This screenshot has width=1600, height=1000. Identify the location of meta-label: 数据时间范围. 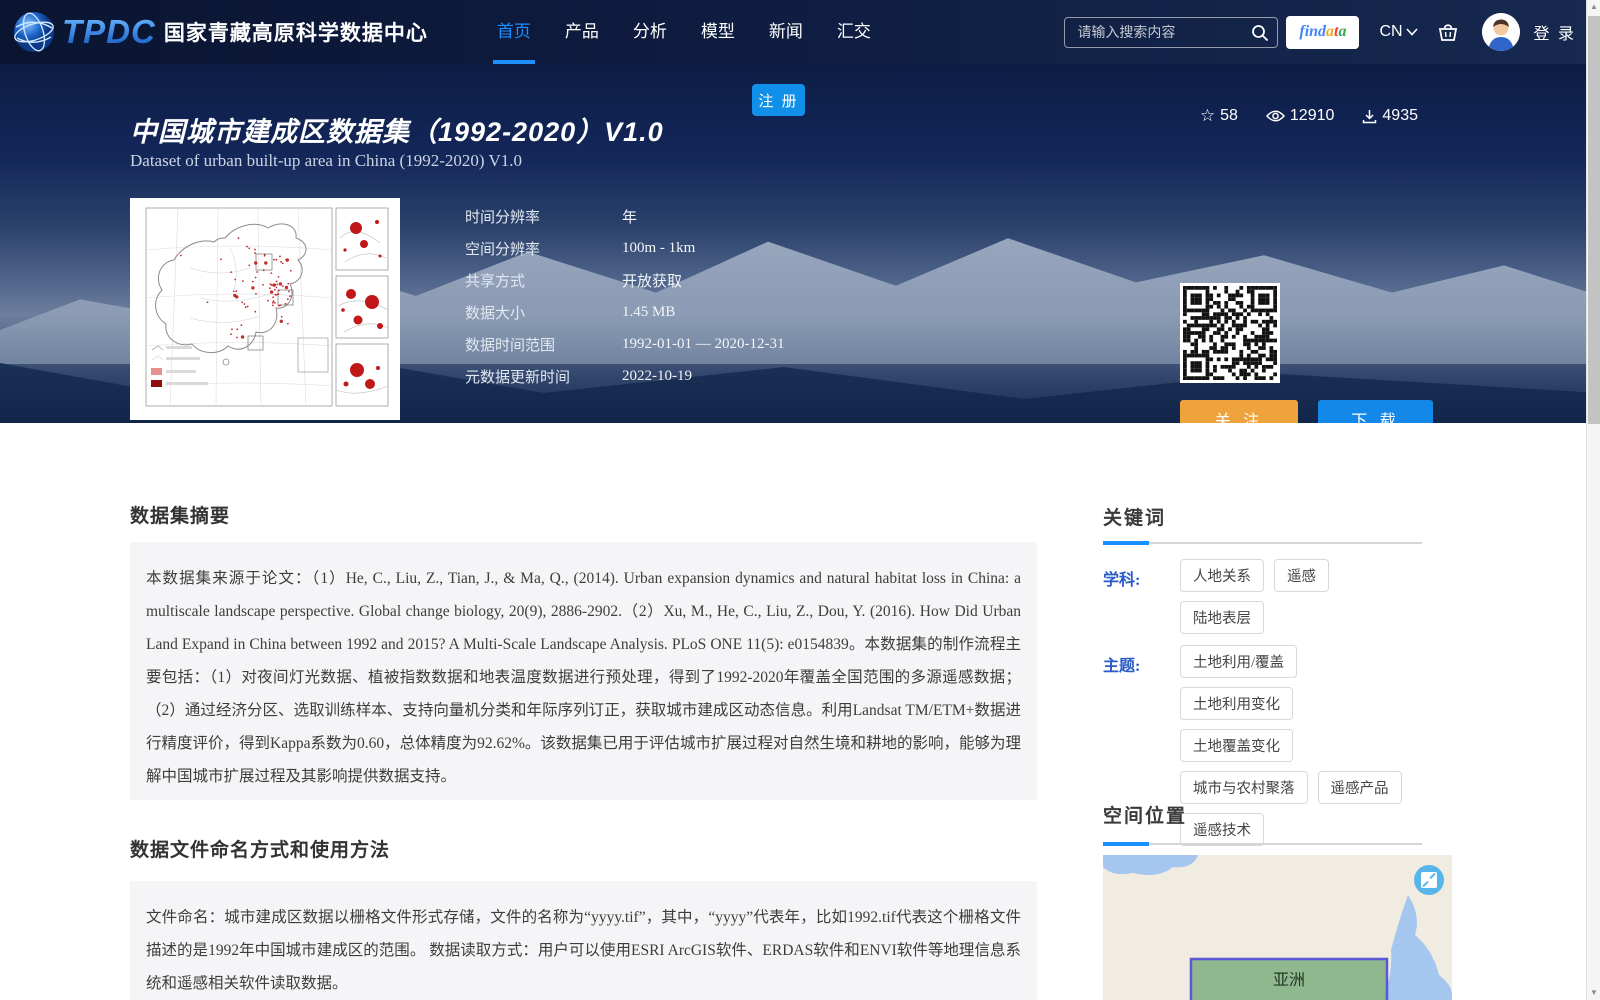
(510, 345).